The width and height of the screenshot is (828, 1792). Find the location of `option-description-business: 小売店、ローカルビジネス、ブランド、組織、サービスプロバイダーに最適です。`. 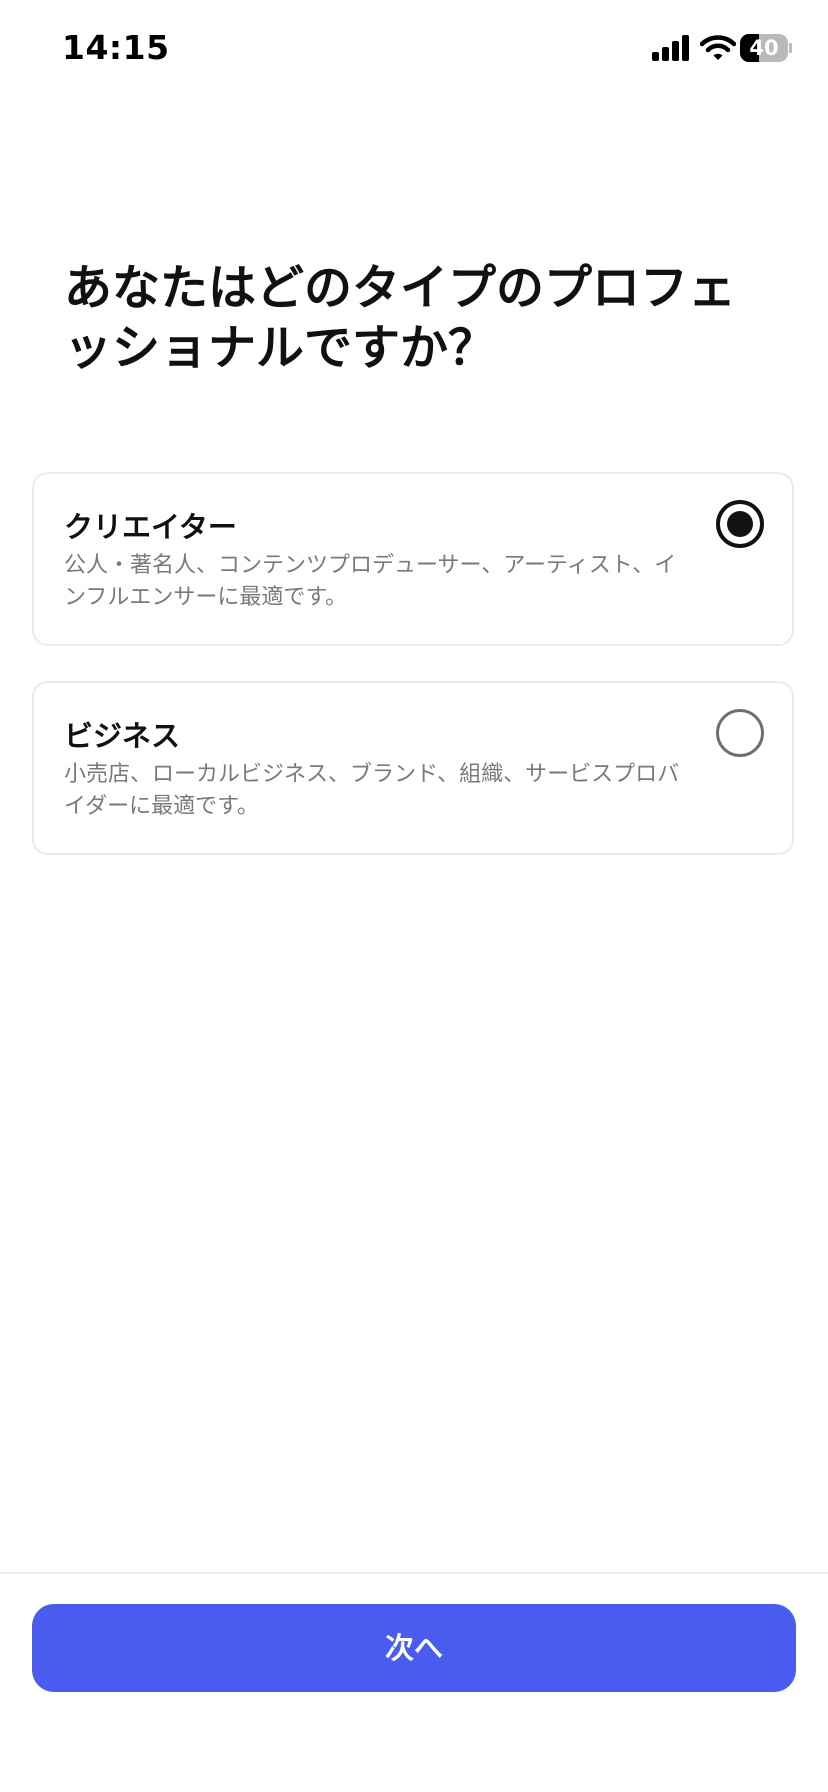

option-description-business: 小売店、ローカルビジネス、ブランド、組織、サービスプロバイダーに最適です。 is located at coordinates (372, 790).